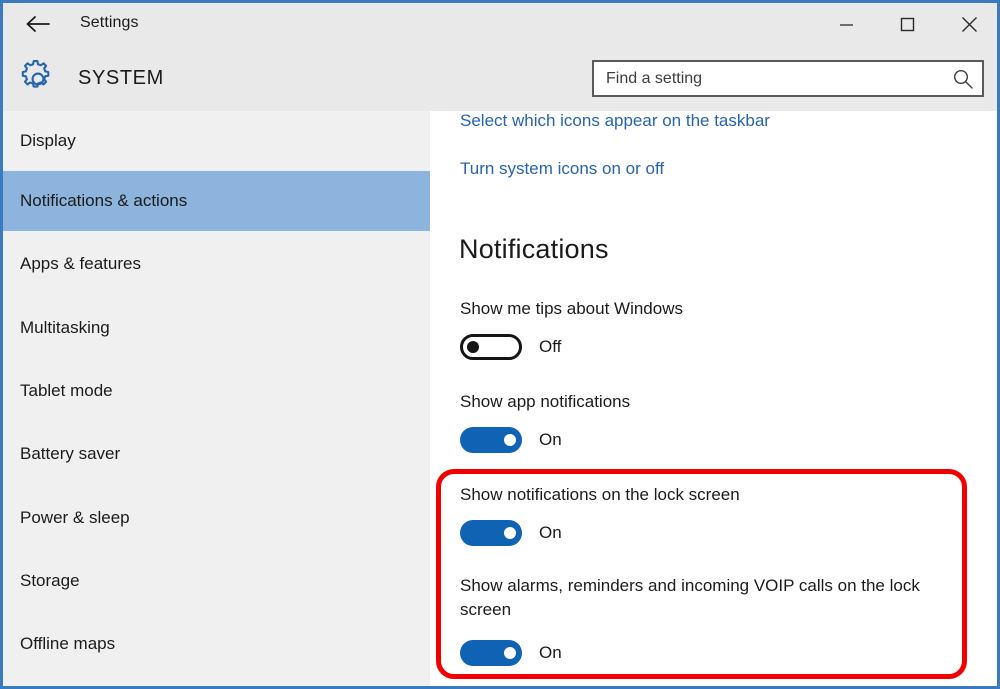 Image resolution: width=1000 pixels, height=689 pixels. Describe the element at coordinates (846, 24) in the screenshot. I see `minimize-button` at that location.